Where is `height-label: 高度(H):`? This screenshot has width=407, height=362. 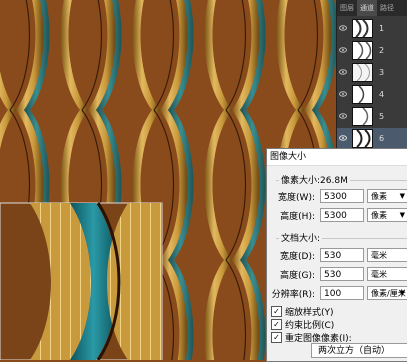
height-label: 高度(H): is located at coordinates (297, 217).